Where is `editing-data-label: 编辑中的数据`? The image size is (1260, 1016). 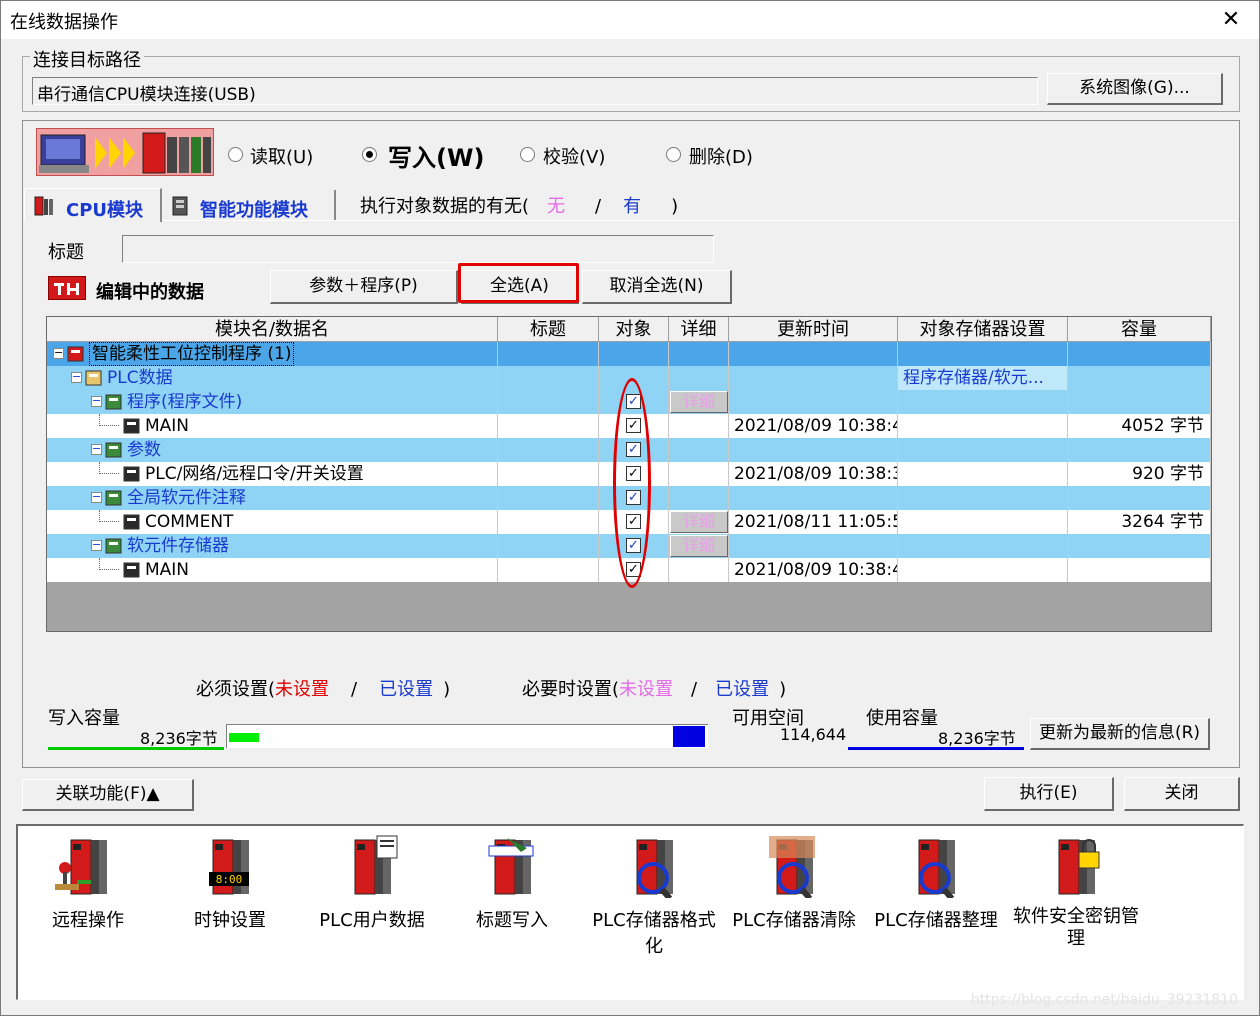
editing-data-label: 编辑中的数据 is located at coordinates (150, 292).